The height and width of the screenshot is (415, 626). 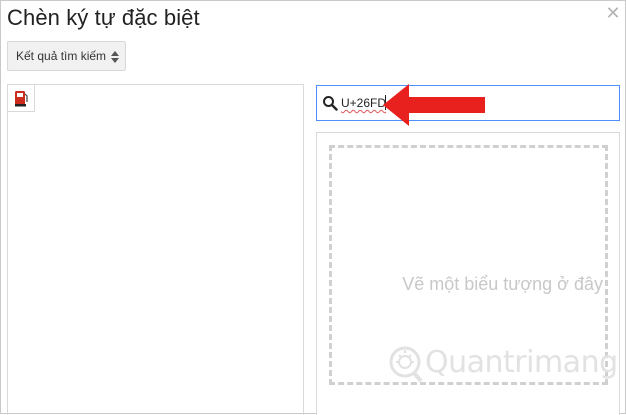 I want to click on search-input-value: U+26FD, so click(x=364, y=103).